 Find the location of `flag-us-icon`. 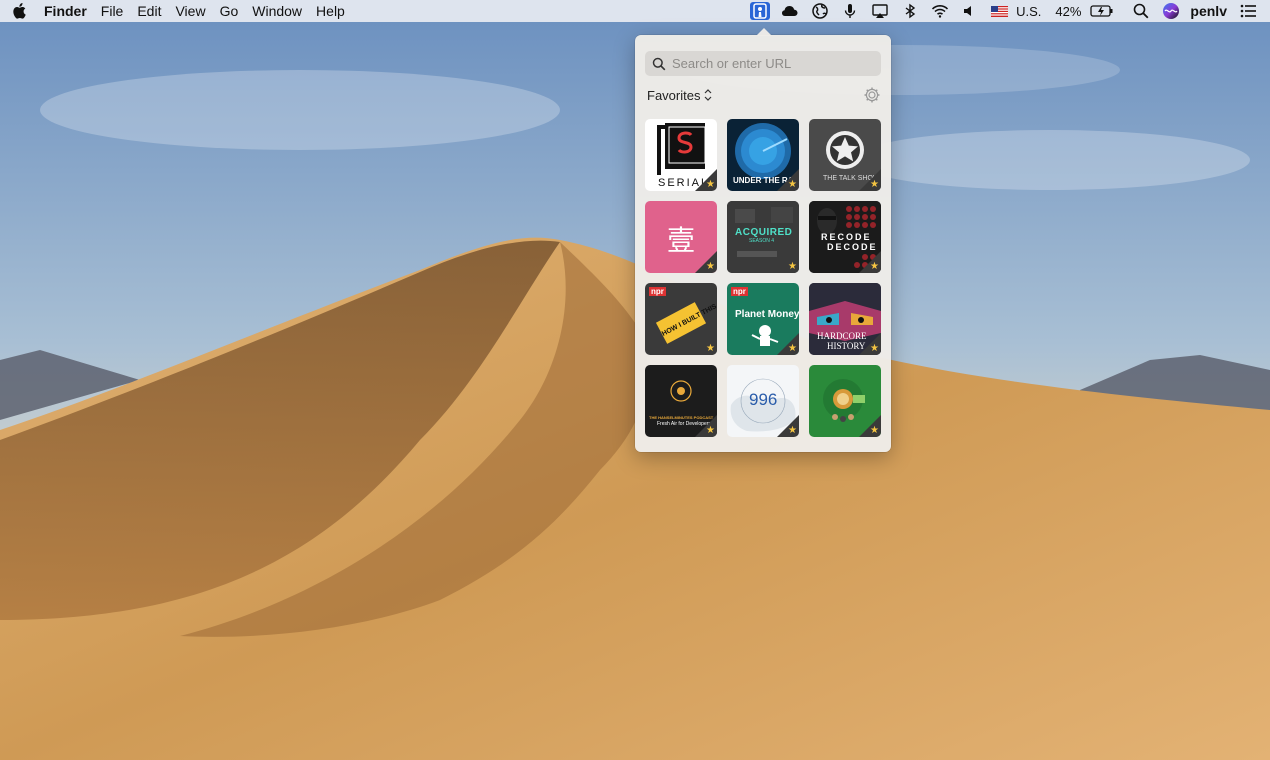

flag-us-icon is located at coordinates (1000, 11).